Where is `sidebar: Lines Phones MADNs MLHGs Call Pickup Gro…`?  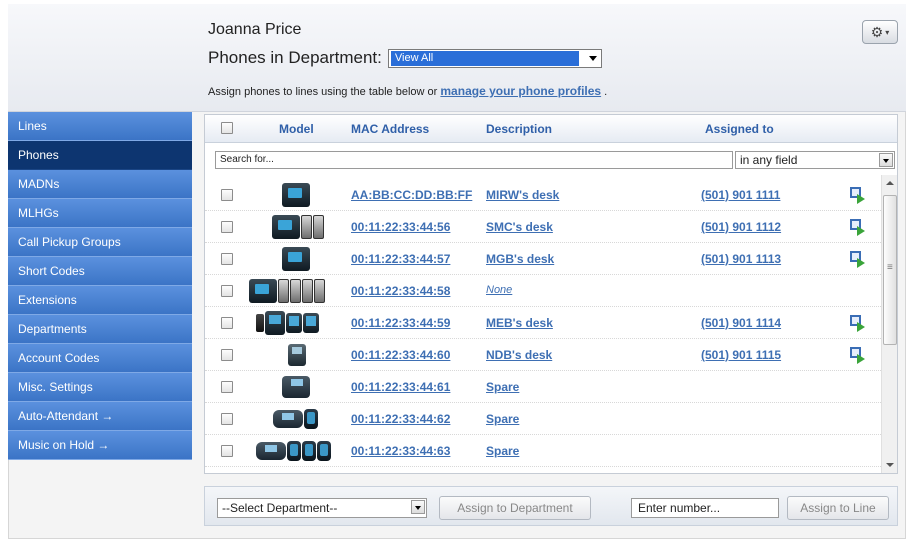 sidebar: Lines Phones MADNs MLHGs Call Pickup Gro… is located at coordinates (100, 286).